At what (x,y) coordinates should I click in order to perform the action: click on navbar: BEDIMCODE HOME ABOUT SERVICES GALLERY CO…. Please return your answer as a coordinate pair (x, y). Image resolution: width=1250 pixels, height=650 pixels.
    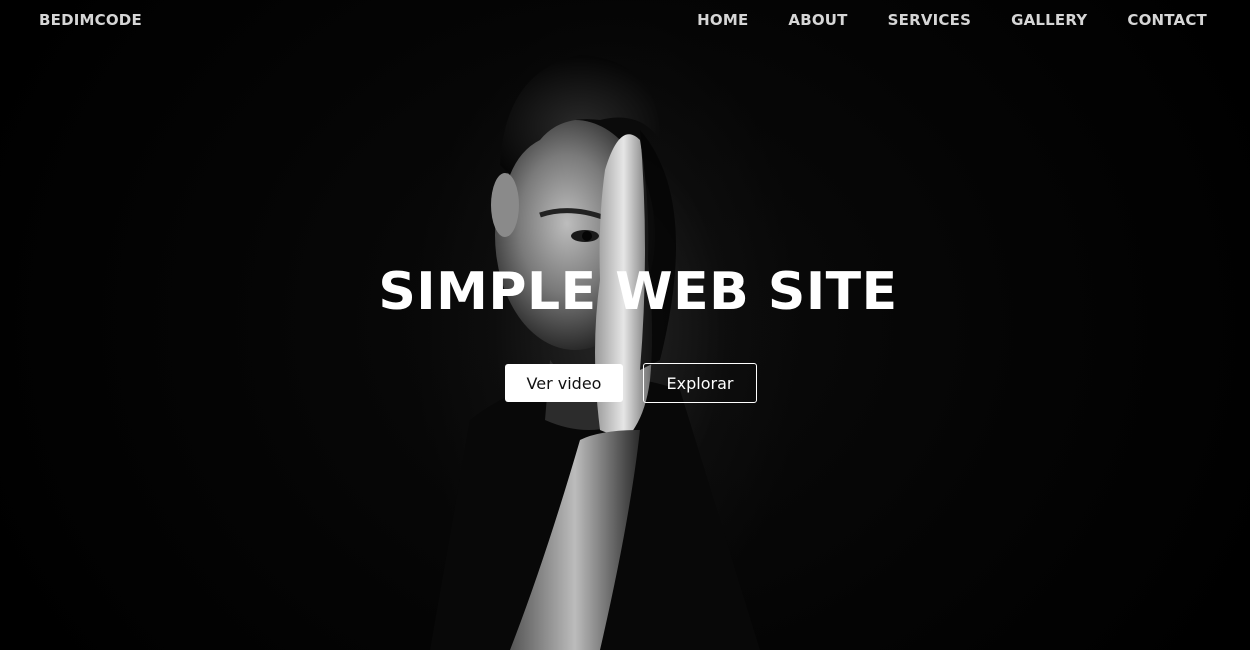
    Looking at the image, I should click on (625, 21).